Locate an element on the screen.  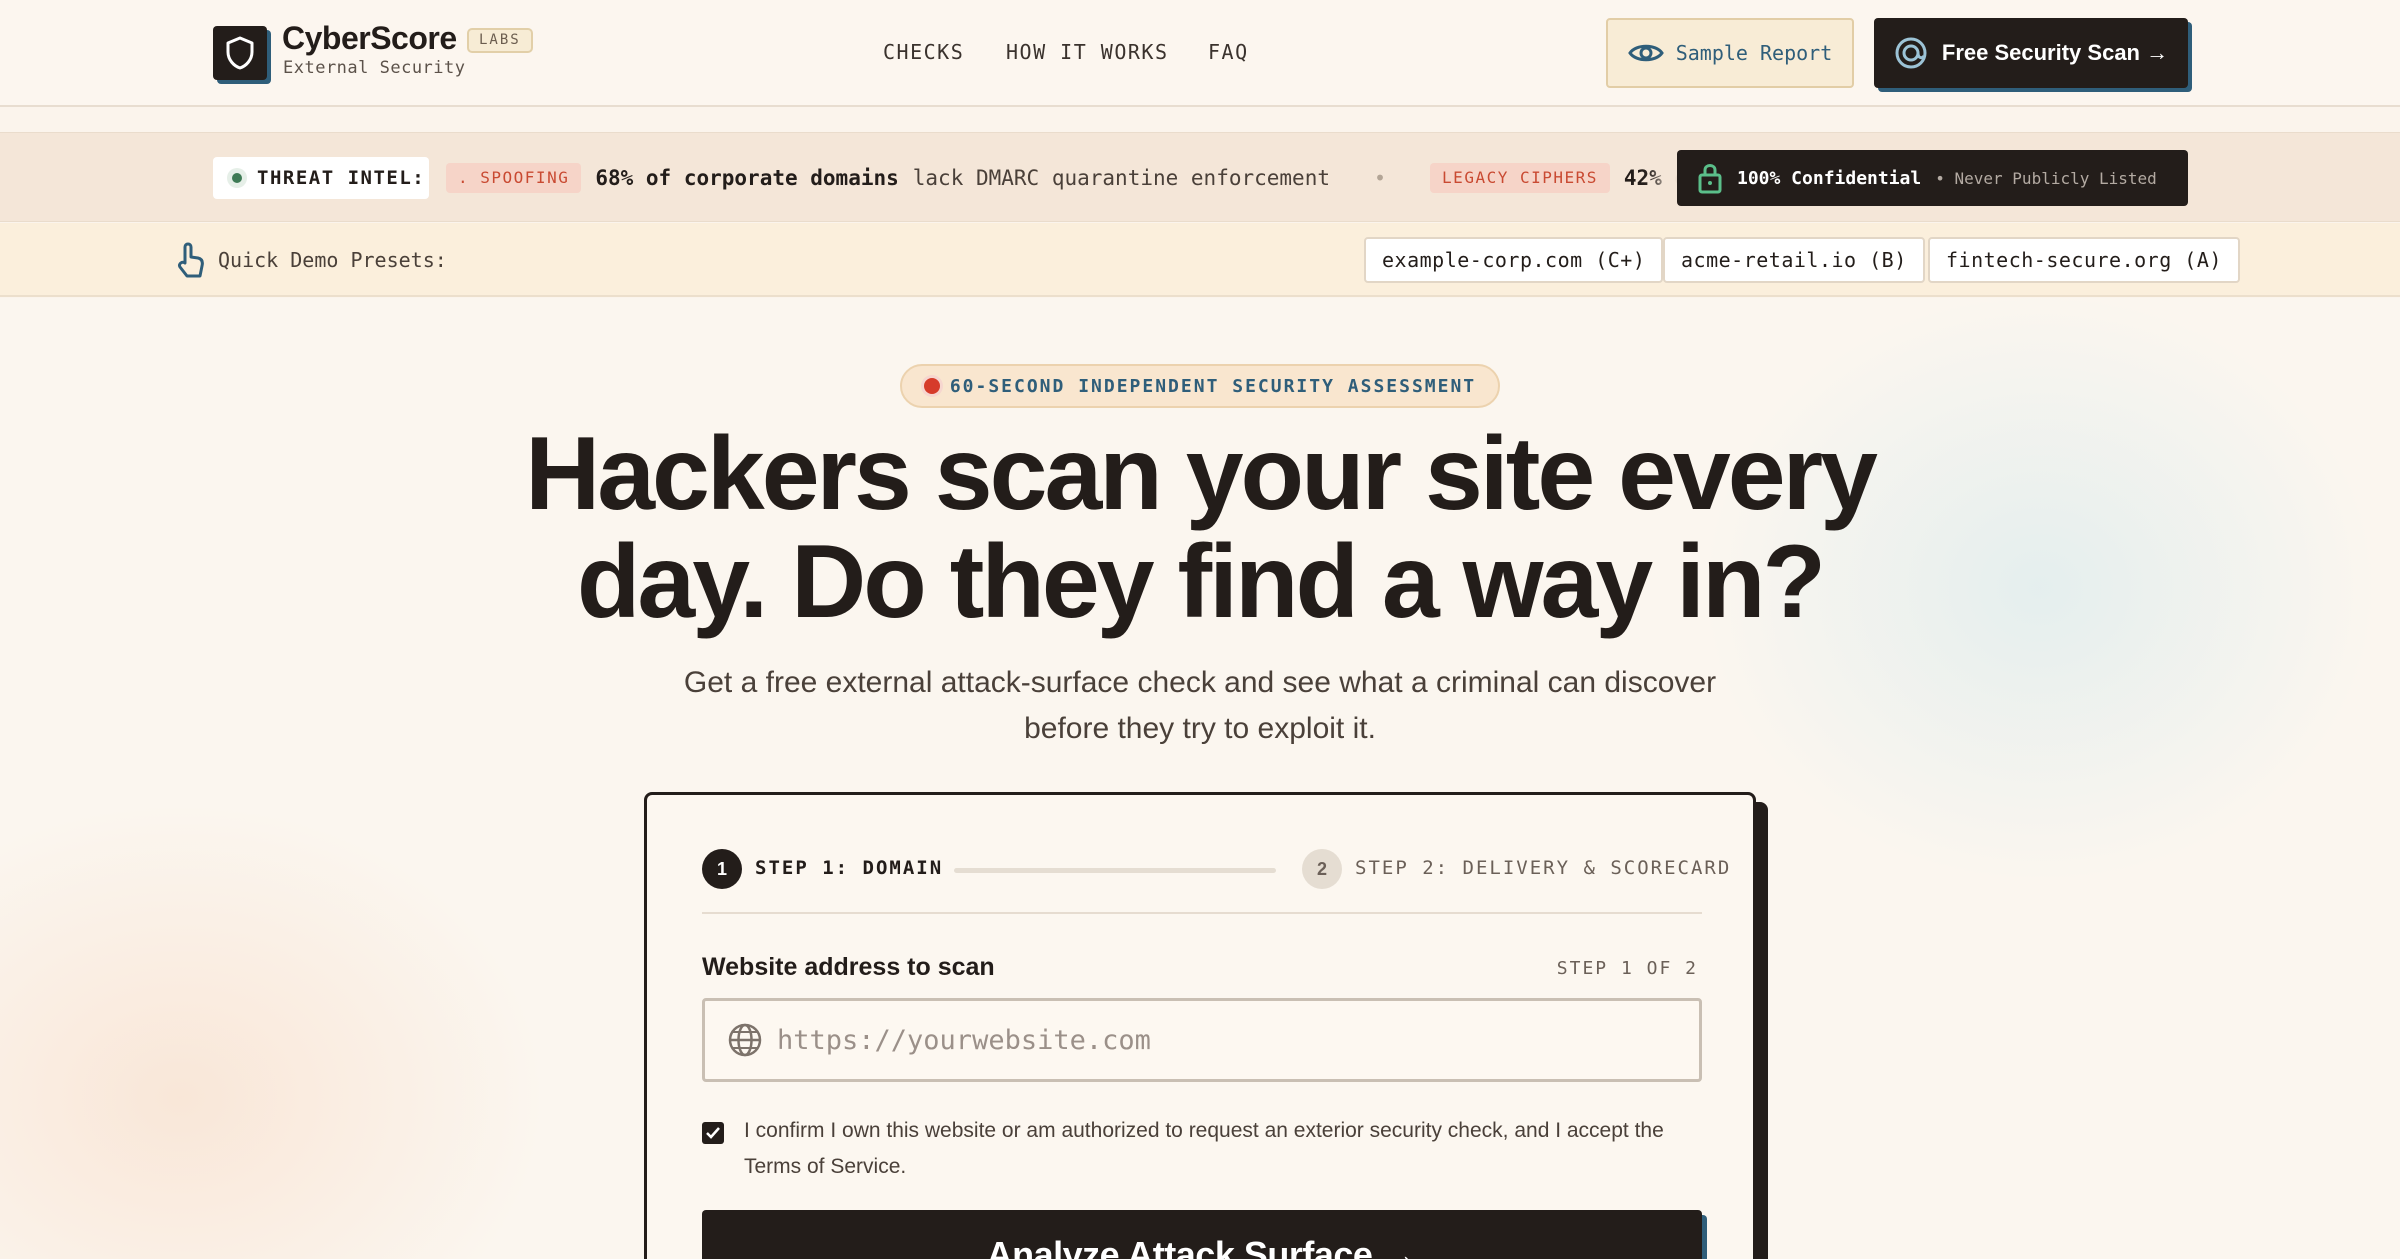
nav-checks: CHECKS is located at coordinates (923, 52).